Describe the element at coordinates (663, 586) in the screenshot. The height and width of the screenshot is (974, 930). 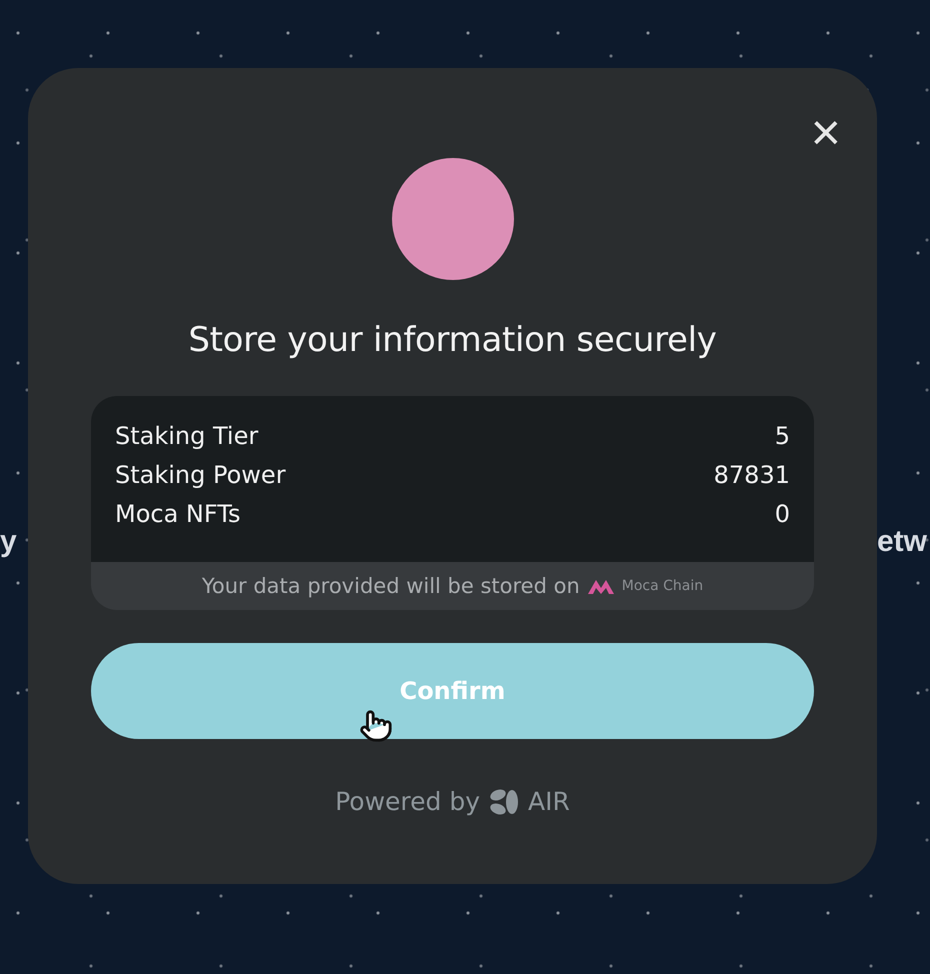
I see `chain-name: Moca Chain` at that location.